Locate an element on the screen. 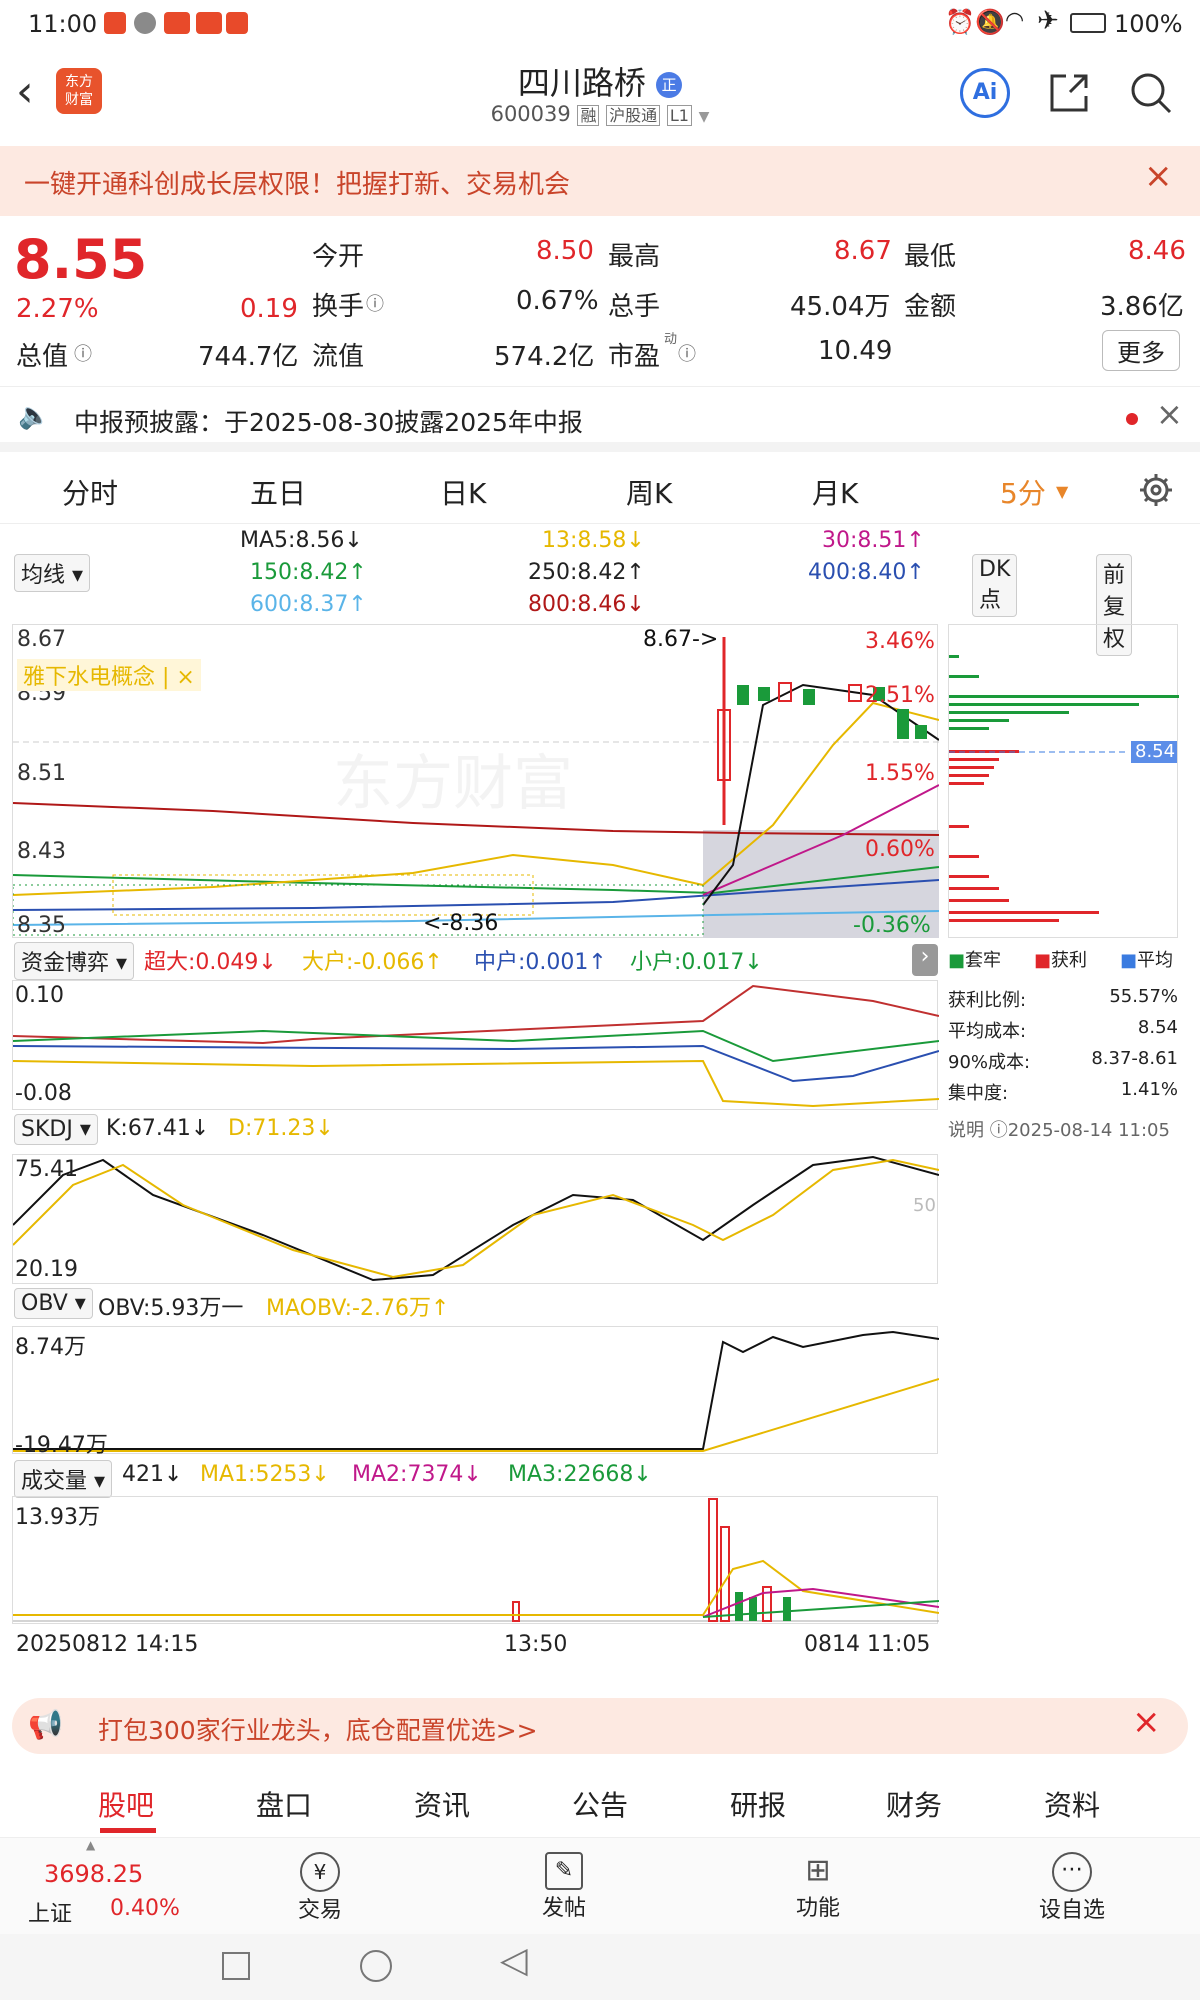 This screenshot has height=2000, width=1200. y-tick-8.67: 8.67 is located at coordinates (41, 639).